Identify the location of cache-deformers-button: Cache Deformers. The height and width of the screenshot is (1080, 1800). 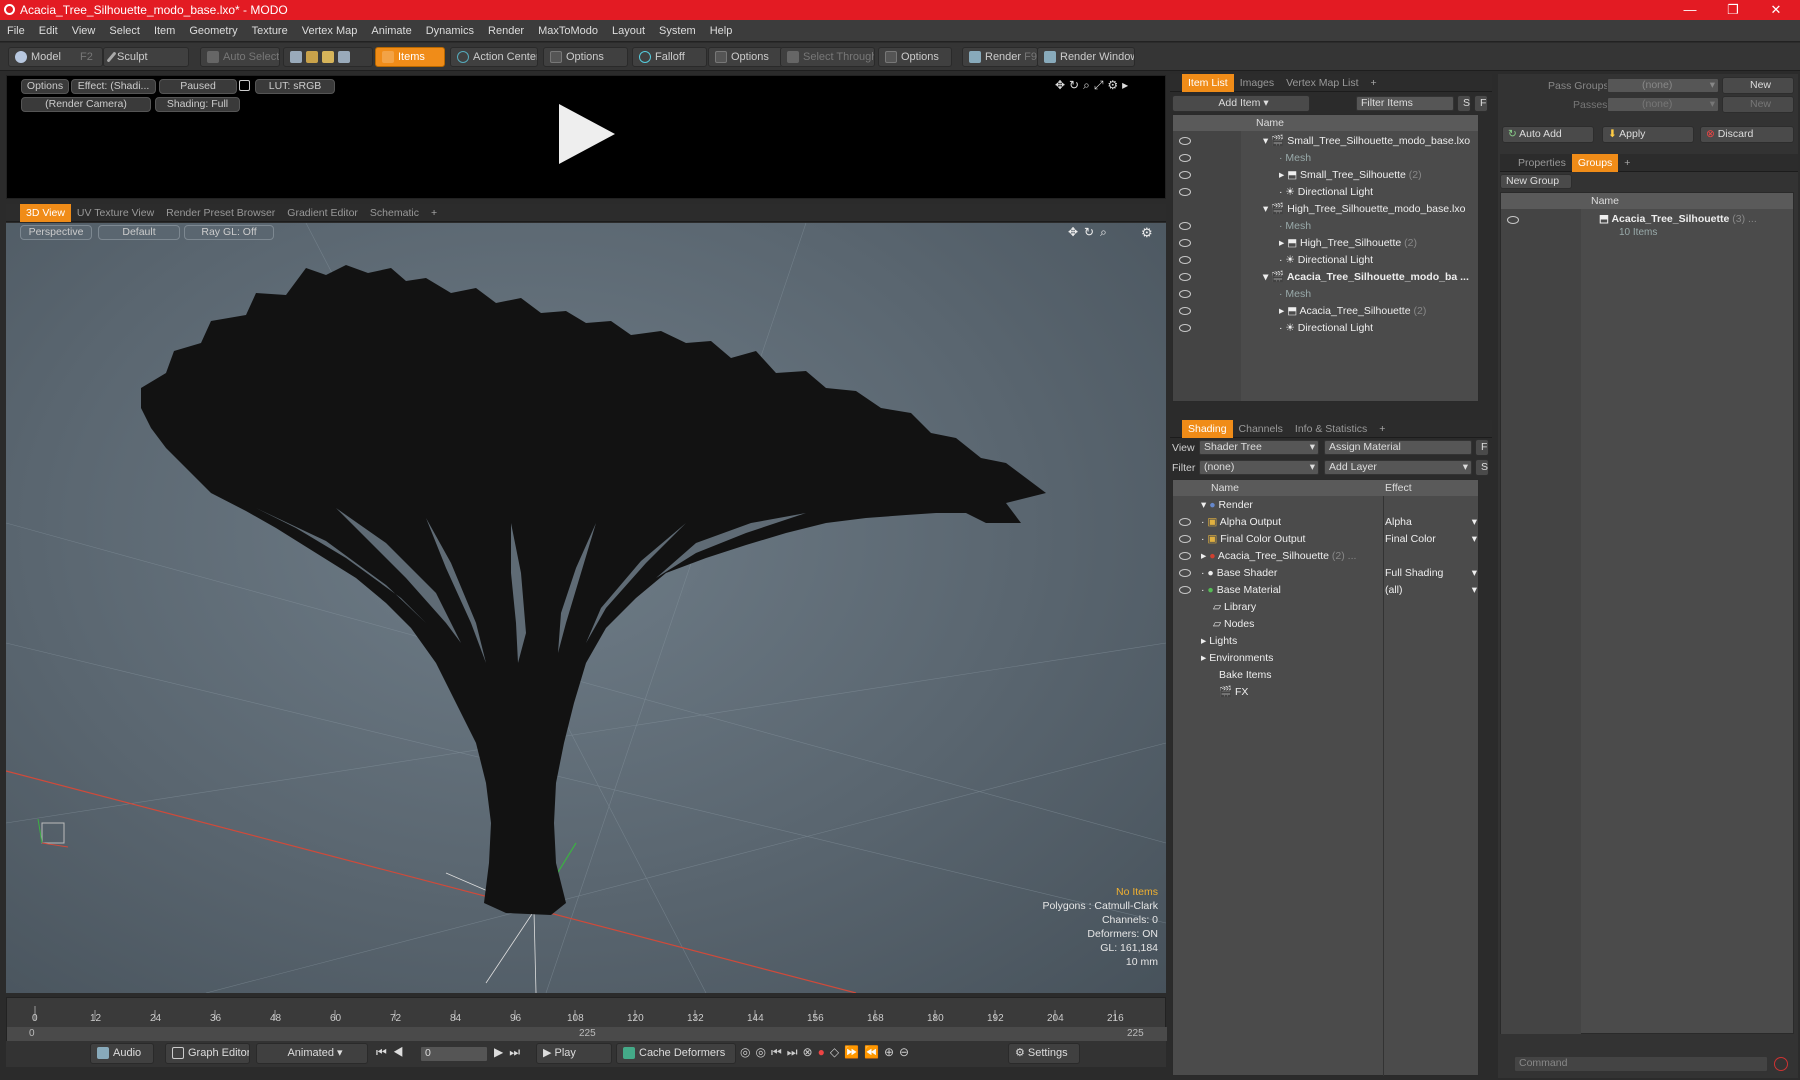
(676, 1053).